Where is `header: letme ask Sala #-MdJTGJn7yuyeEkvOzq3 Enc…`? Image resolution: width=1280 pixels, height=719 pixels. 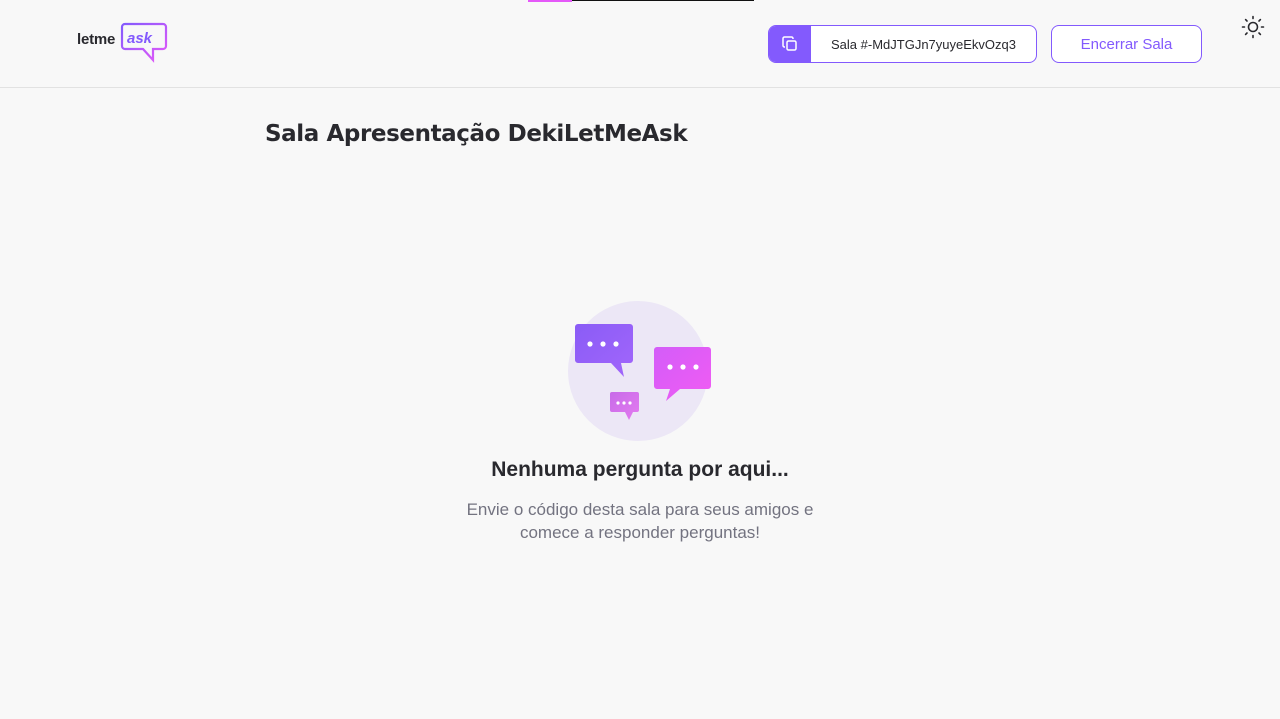
header: letme ask Sala #-MdJTGJn7yuyeEkvOzq3 Enc… is located at coordinates (640, 44).